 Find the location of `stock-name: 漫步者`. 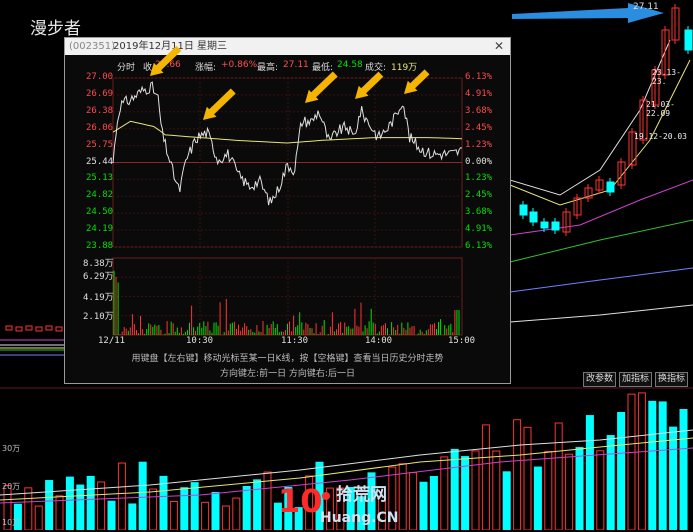

stock-name: 漫步者 is located at coordinates (55, 29).